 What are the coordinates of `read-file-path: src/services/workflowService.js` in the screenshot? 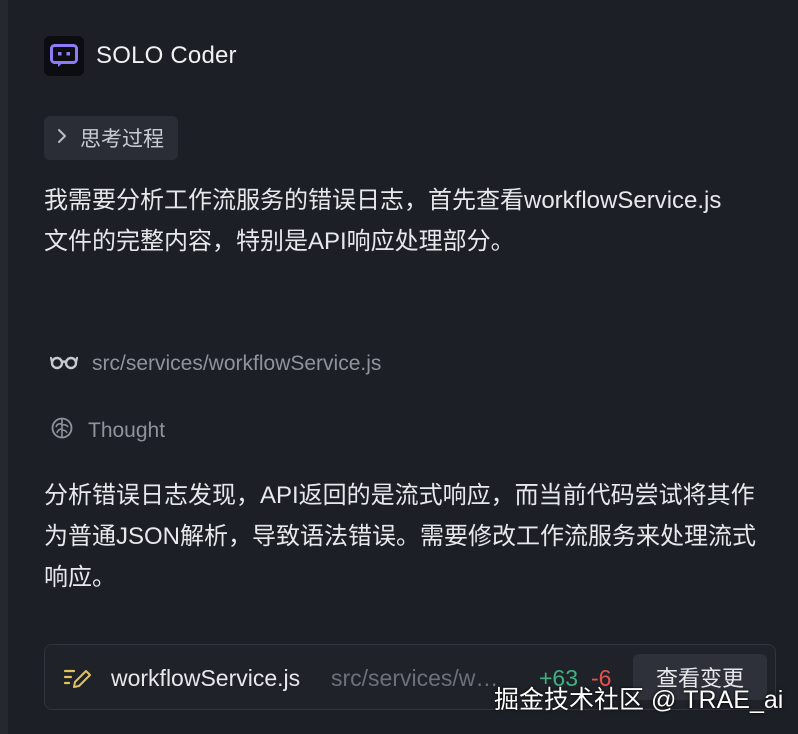 It's located at (237, 363).